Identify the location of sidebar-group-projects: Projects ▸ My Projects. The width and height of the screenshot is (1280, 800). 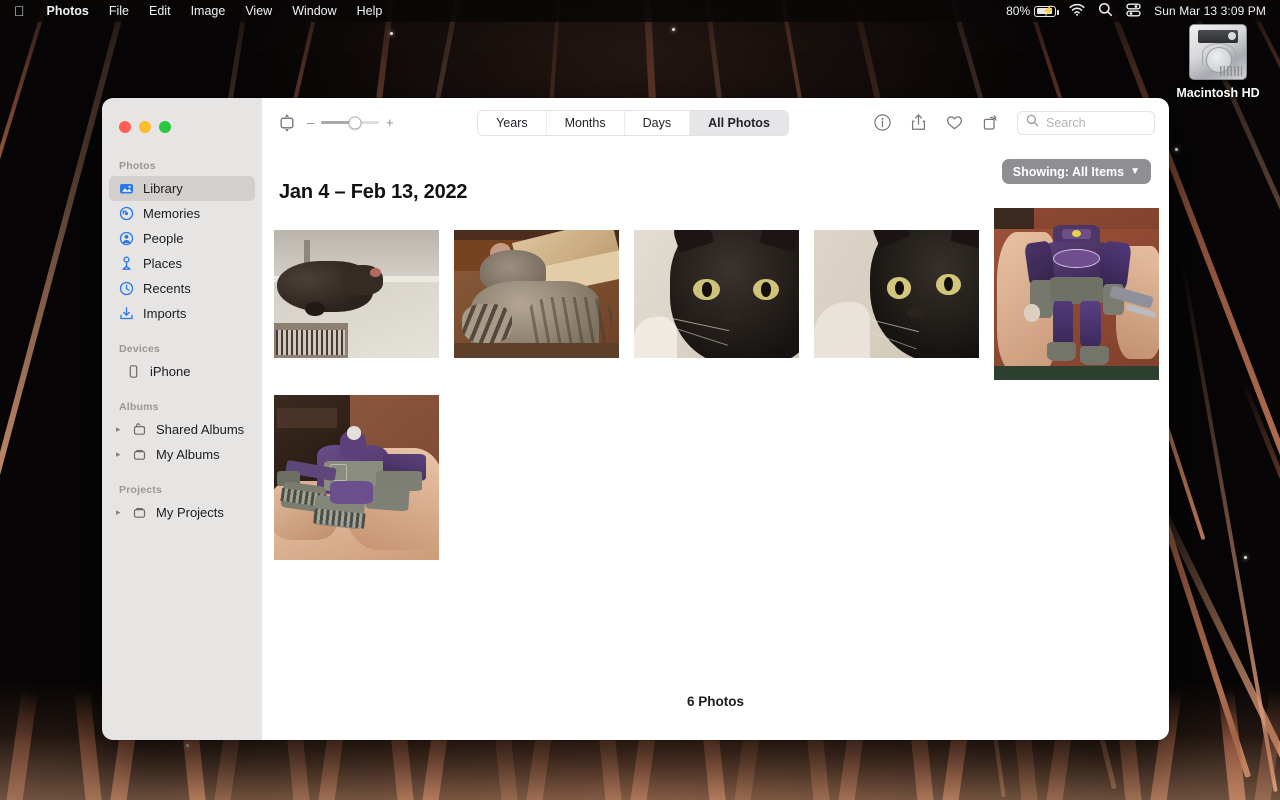
(182, 504).